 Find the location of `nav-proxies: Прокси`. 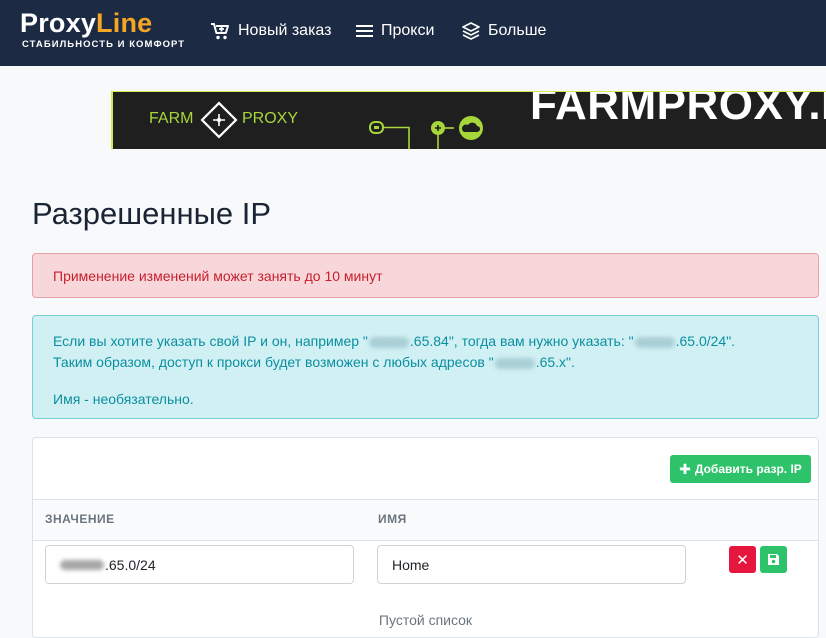

nav-proxies: Прокси is located at coordinates (395, 31).